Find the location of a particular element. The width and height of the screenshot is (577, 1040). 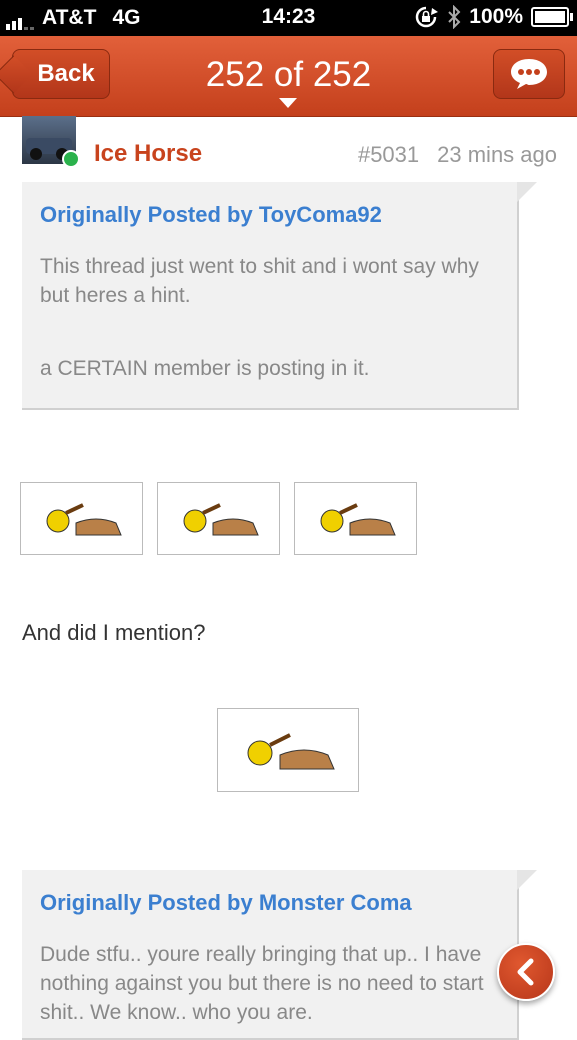

dropdown-caret-icon is located at coordinates (288, 103).